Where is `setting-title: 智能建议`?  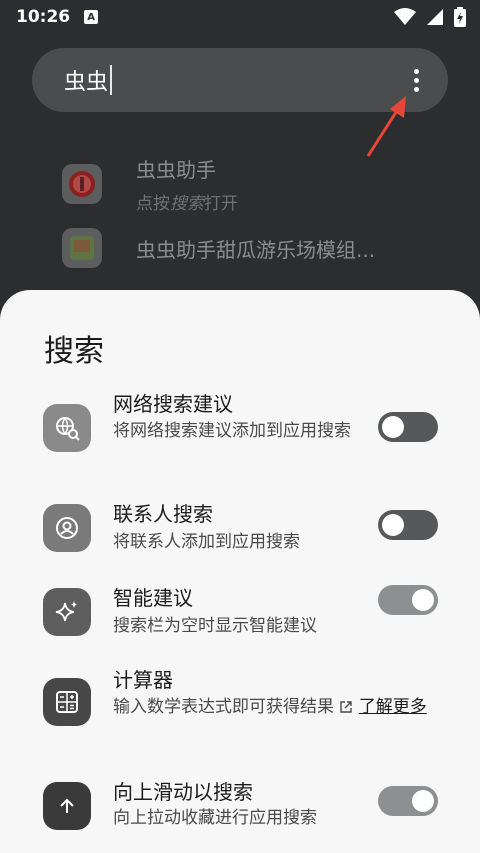 setting-title: 智能建议 is located at coordinates (153, 598).